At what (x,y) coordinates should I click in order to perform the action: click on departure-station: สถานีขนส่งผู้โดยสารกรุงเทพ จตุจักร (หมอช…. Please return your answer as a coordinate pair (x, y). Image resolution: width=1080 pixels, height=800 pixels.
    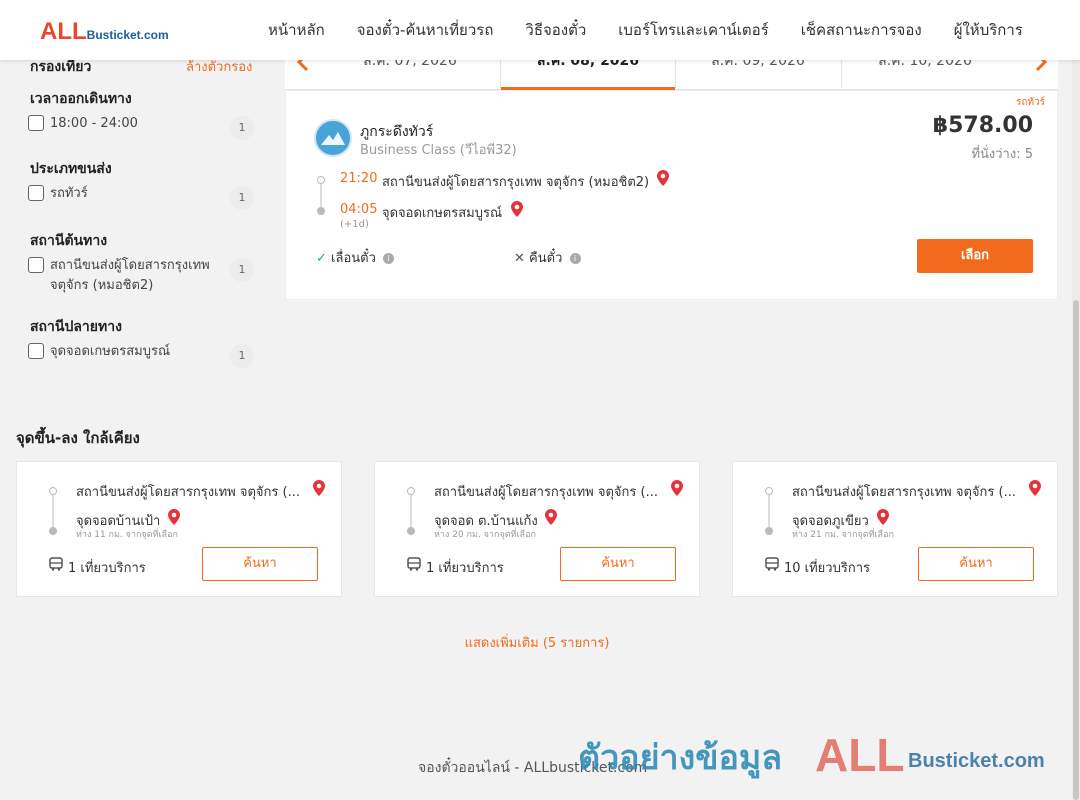
    Looking at the image, I should click on (516, 182).